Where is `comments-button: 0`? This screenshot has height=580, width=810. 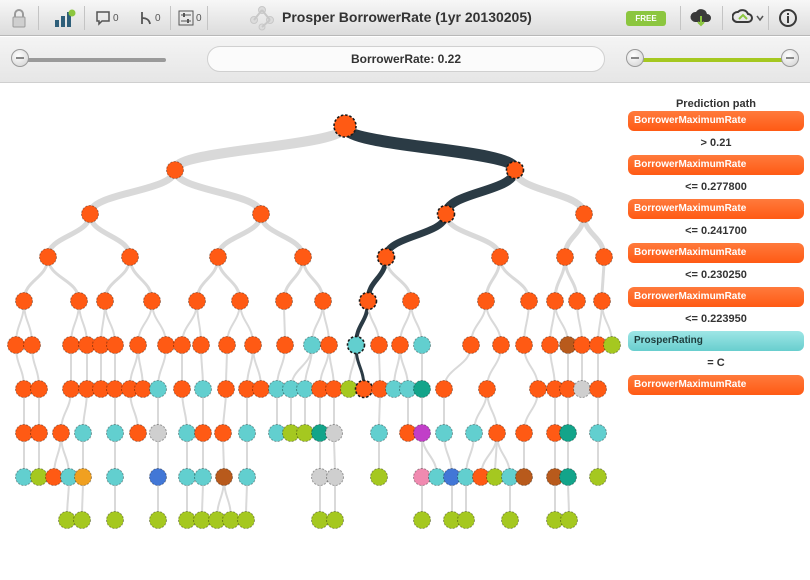 comments-button: 0 is located at coordinates (107, 18).